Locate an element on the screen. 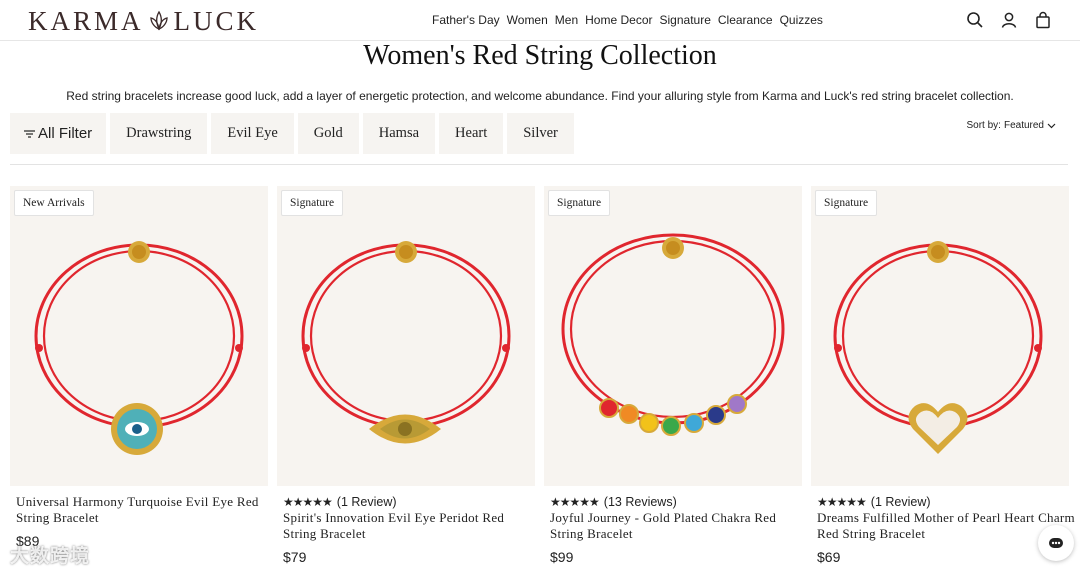 This screenshot has width=1080, height=575. product-price: $99 is located at coordinates (562, 557).